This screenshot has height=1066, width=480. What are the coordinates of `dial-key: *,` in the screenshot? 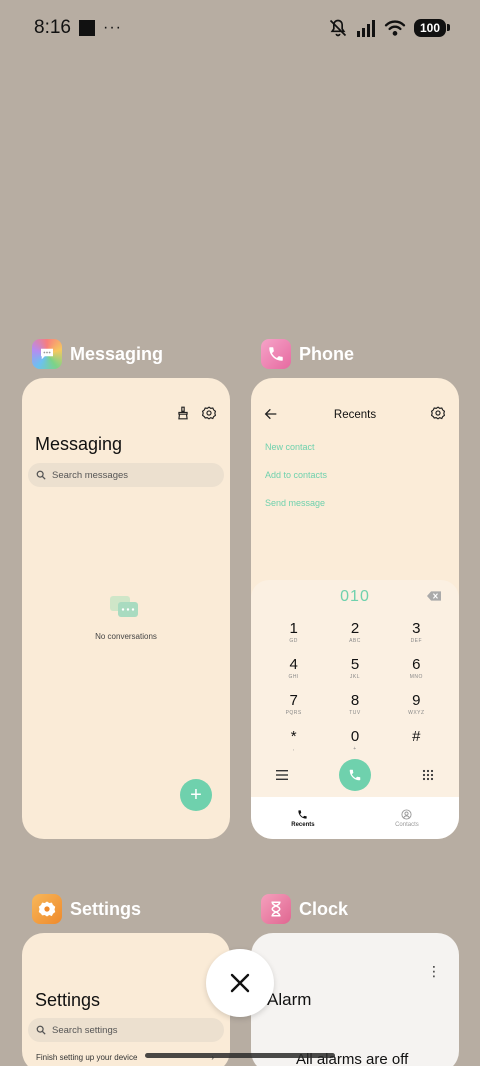 It's located at (293, 744).